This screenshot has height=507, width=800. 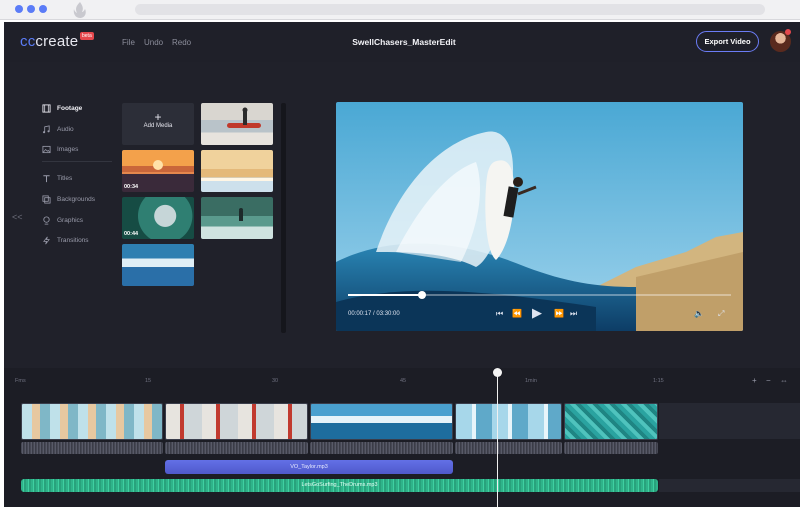 What do you see at coordinates (46, 178) in the screenshot?
I see `text-icon` at bounding box center [46, 178].